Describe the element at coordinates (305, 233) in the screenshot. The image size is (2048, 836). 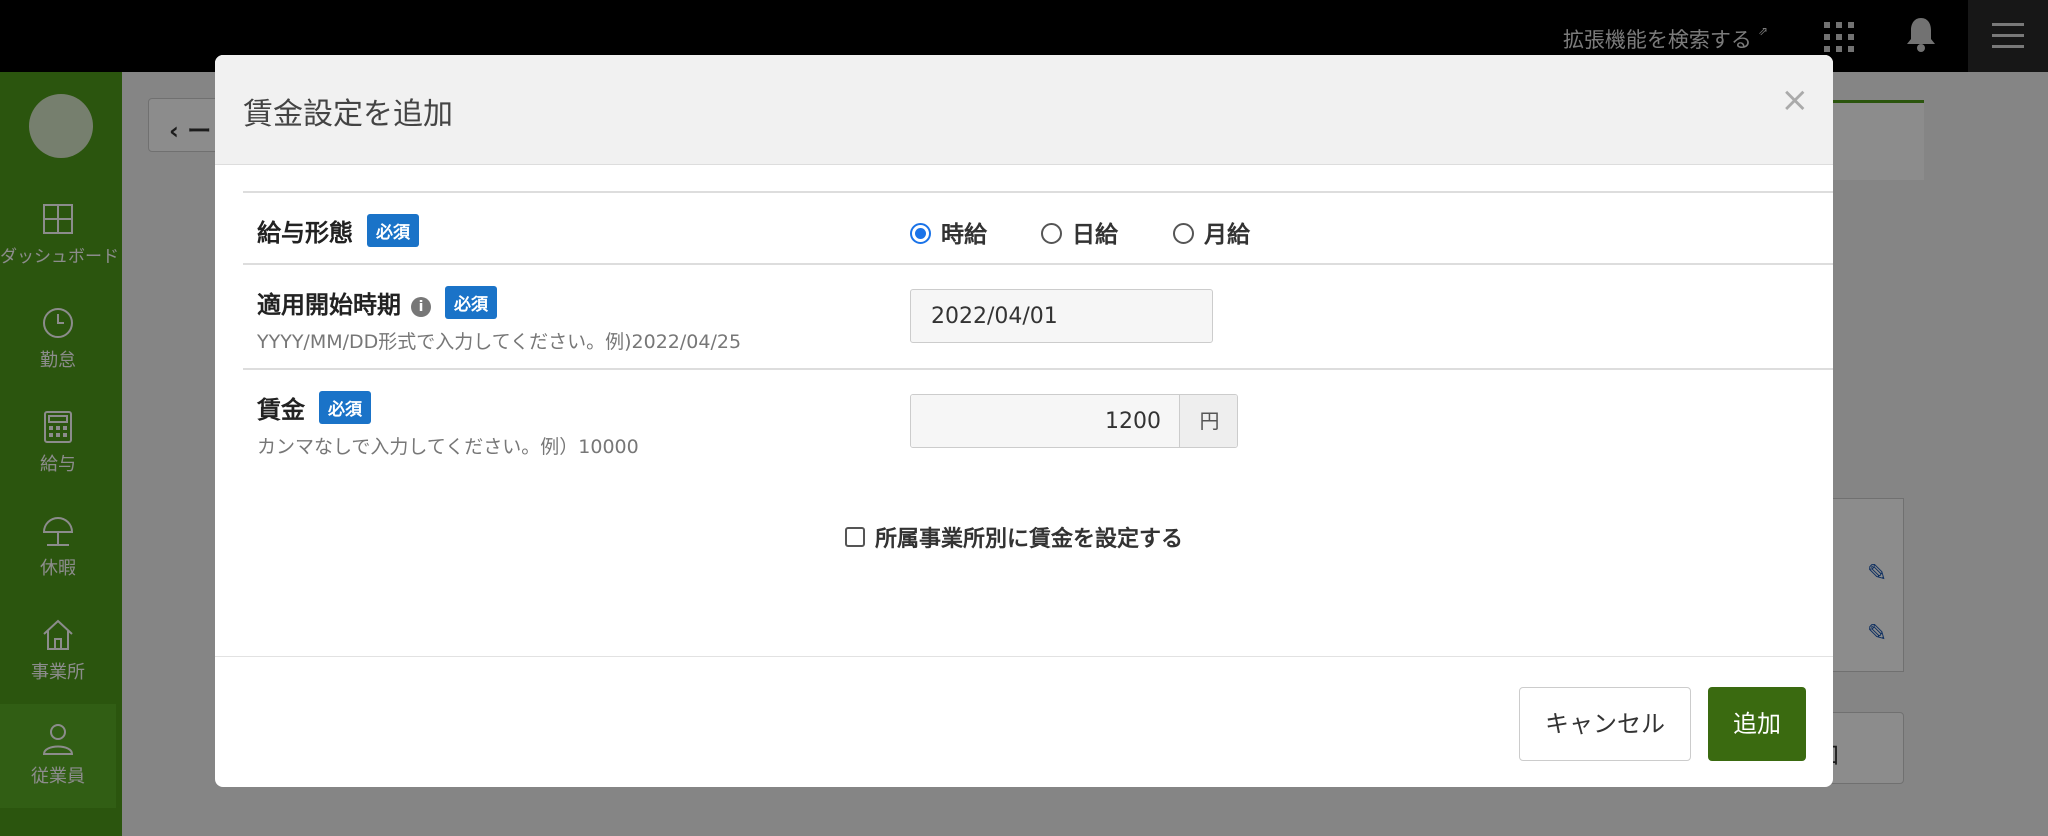
I see `pay-type-label: 給与形態` at that location.